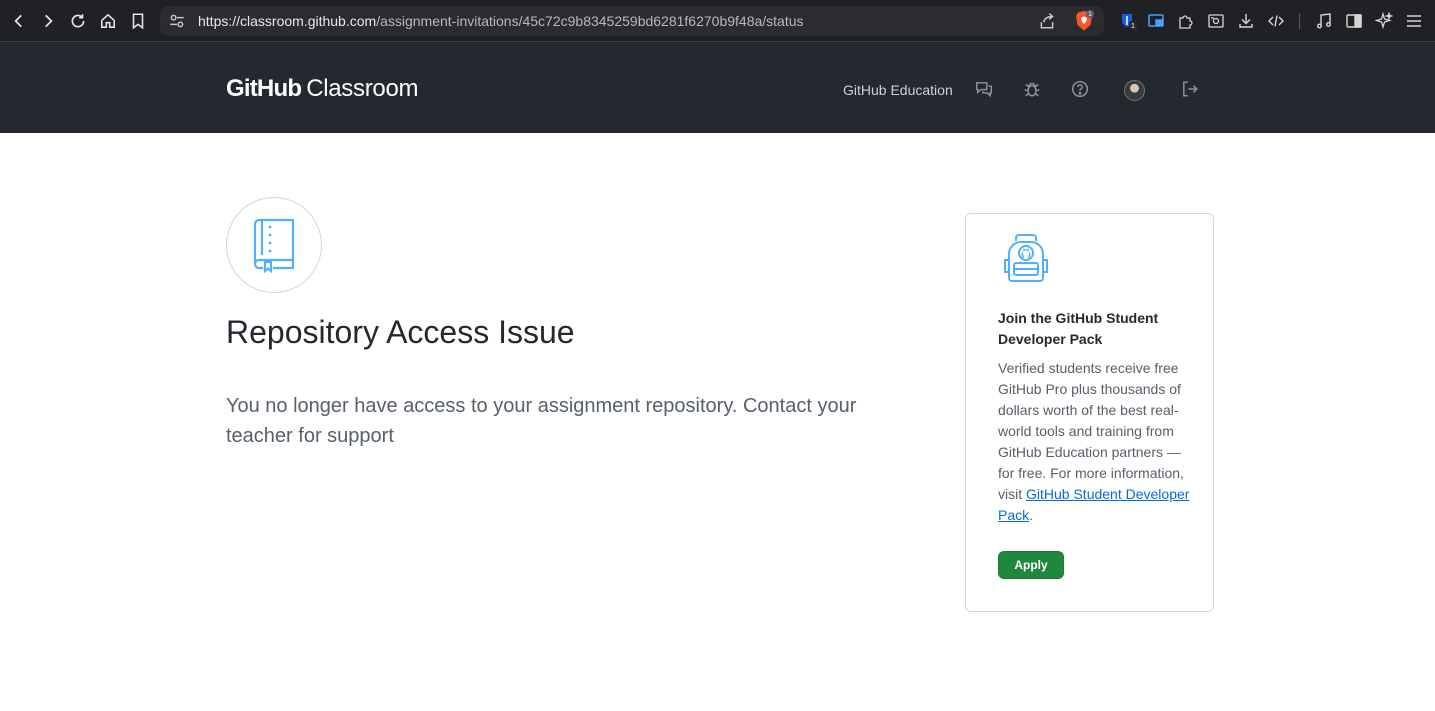 This screenshot has height=711, width=1435. Describe the element at coordinates (1133, 26) in the screenshot. I see `extension-badge: 1` at that location.